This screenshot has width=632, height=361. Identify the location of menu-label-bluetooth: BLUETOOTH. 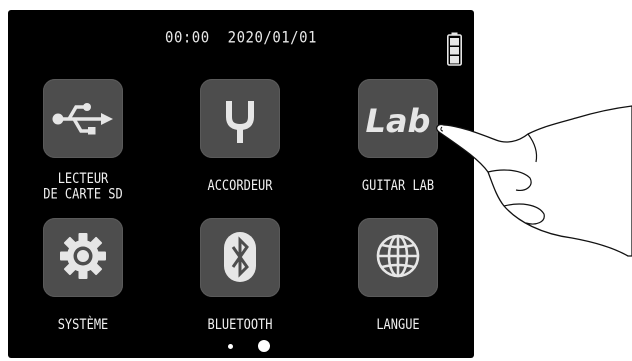
(240, 324).